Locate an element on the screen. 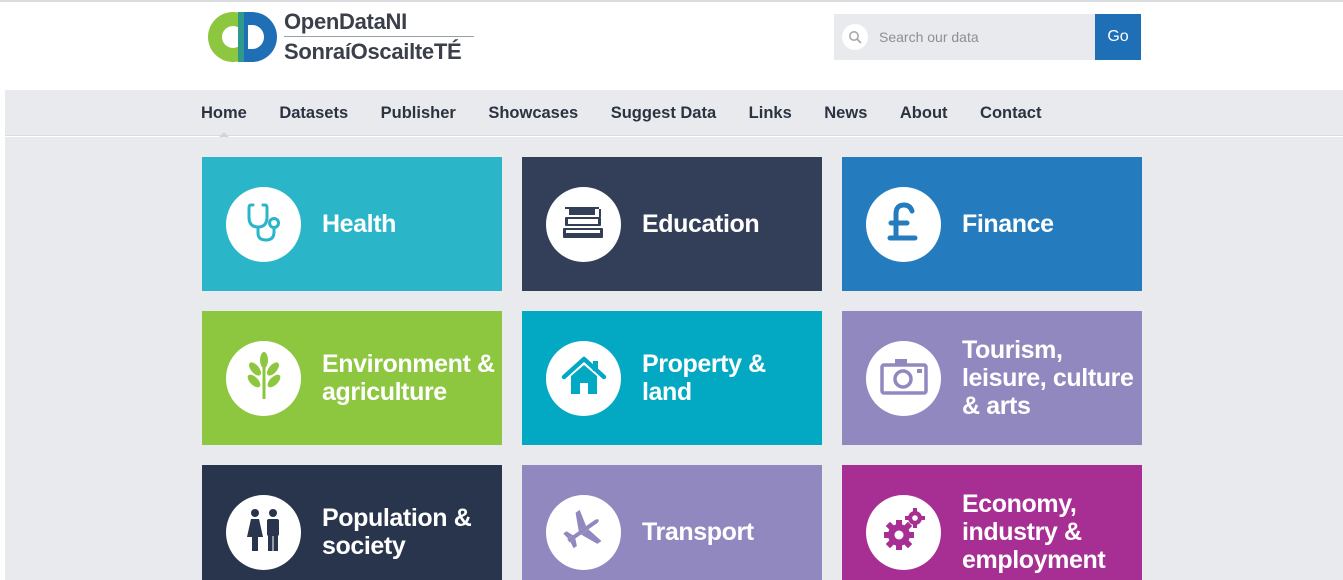  logo-line-2: SonraíOscailteTÉ is located at coordinates (373, 51).